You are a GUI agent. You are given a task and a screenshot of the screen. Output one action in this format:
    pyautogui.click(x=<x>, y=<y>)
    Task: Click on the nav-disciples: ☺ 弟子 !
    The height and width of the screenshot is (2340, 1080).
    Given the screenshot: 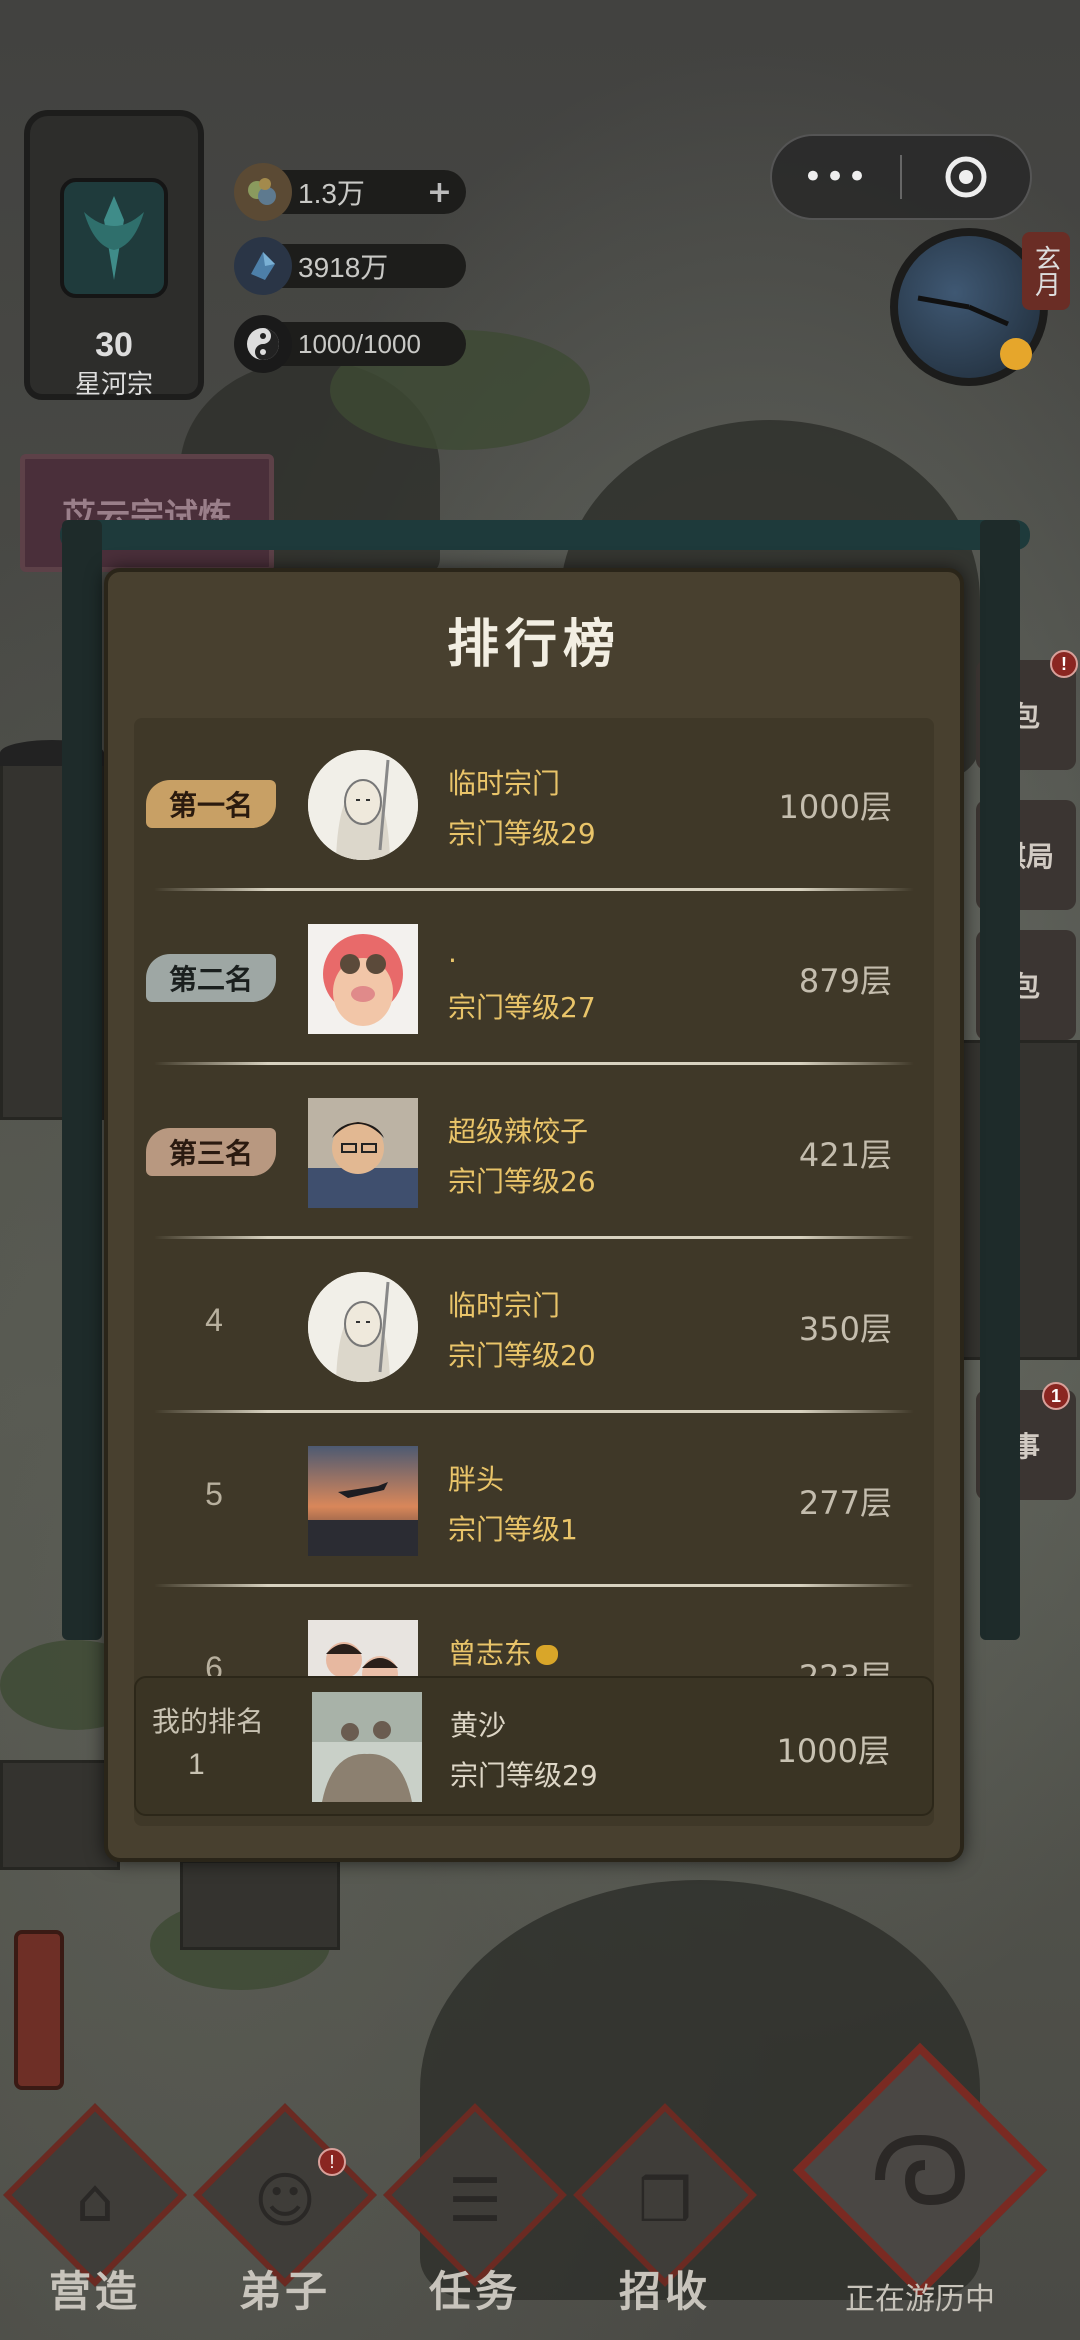 What is the action you would take?
    pyautogui.click(x=285, y=2216)
    